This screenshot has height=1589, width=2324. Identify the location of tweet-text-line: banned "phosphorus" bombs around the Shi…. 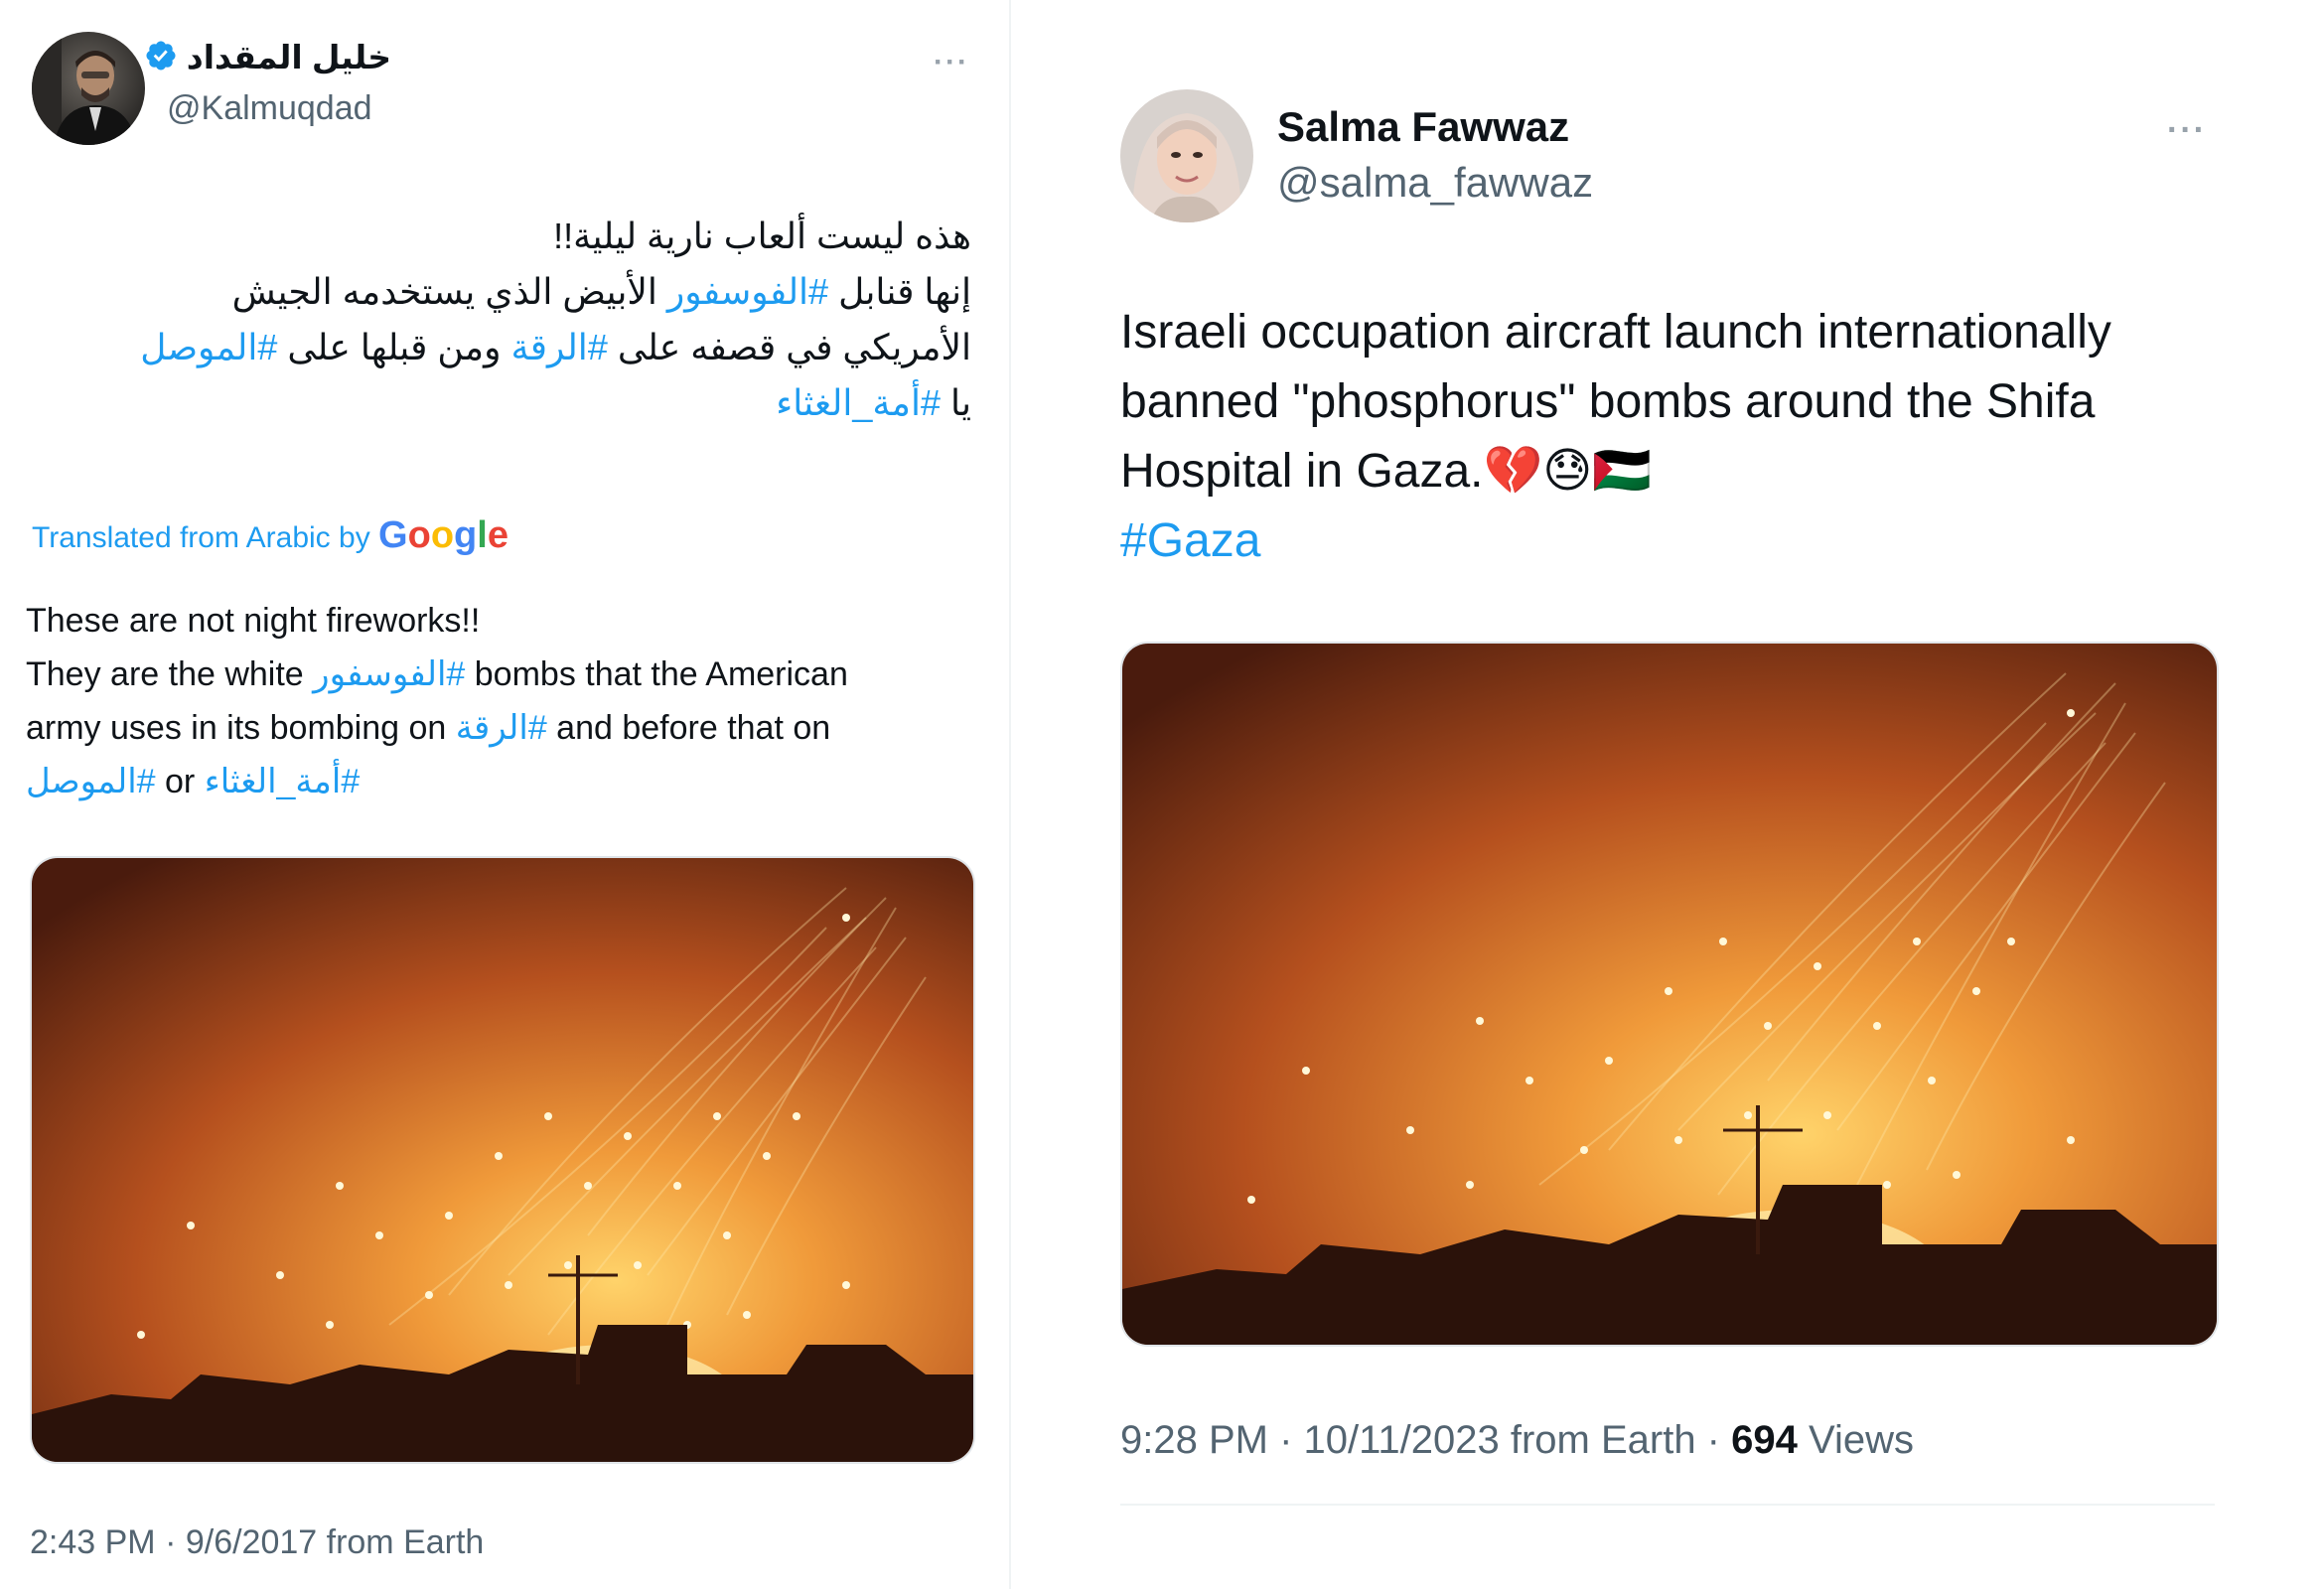
(1608, 401).